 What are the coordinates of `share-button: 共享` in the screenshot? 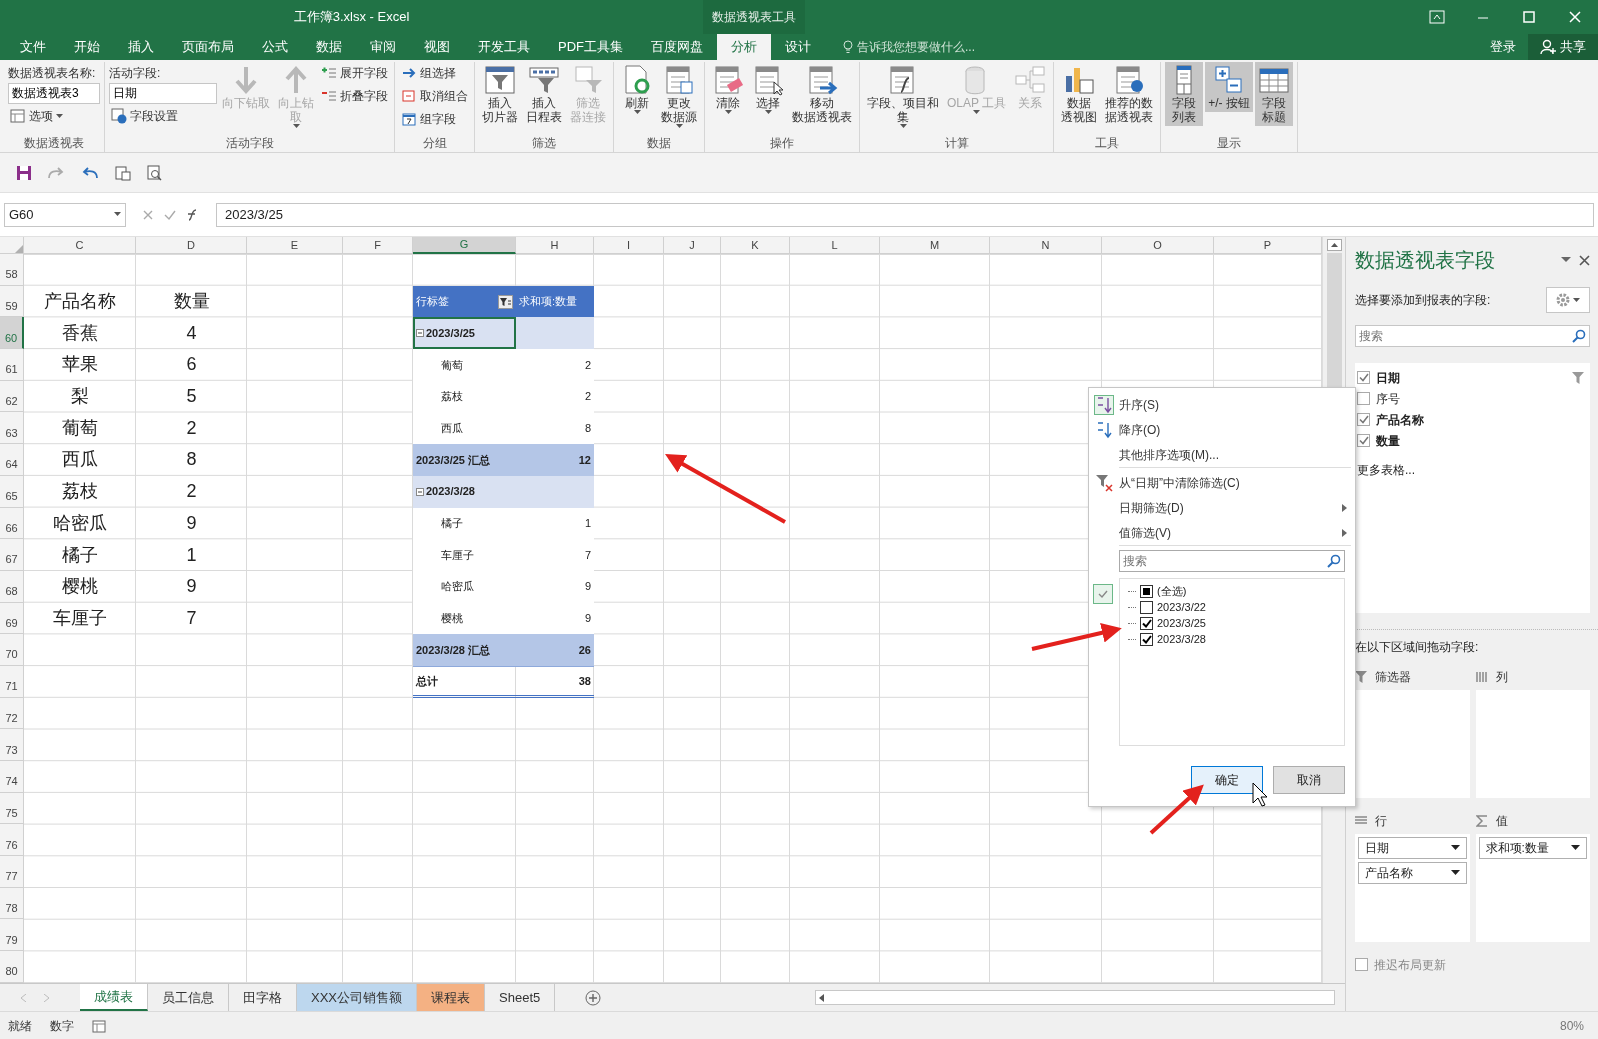 It's located at (1563, 47).